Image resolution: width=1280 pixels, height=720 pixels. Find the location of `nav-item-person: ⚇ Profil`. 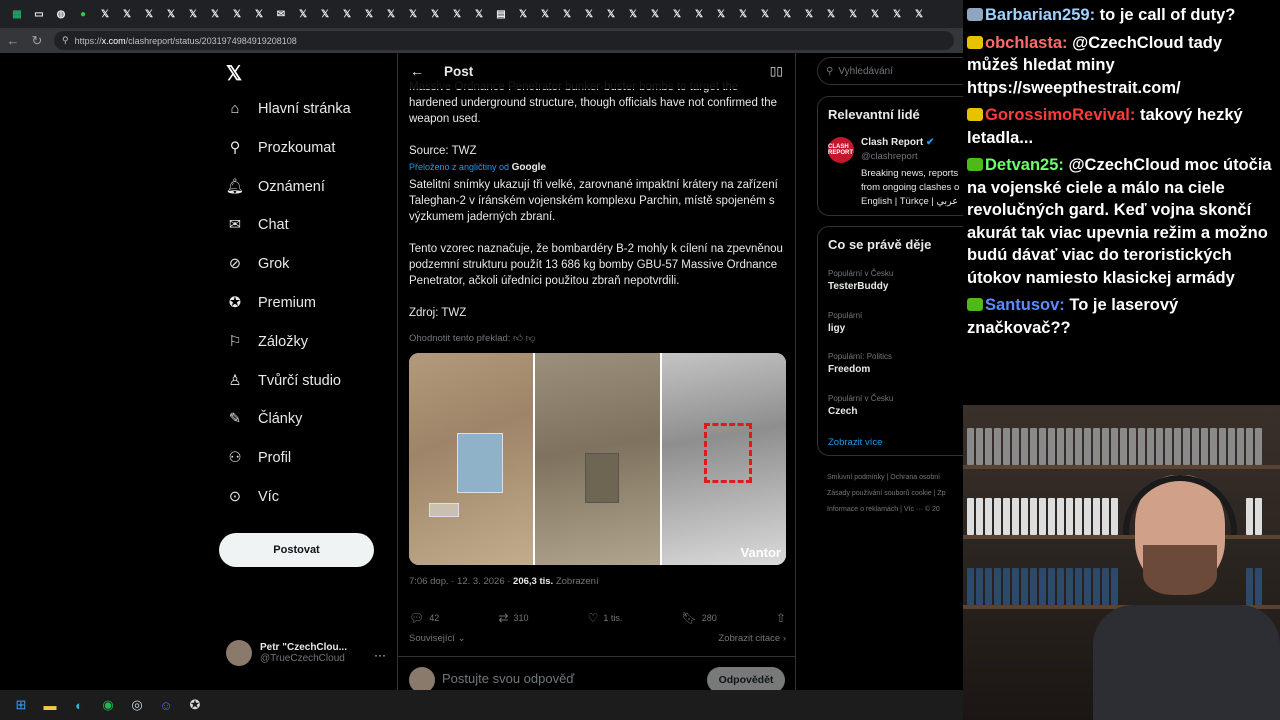

nav-item-person: ⚇ Profil is located at coordinates (259, 458).